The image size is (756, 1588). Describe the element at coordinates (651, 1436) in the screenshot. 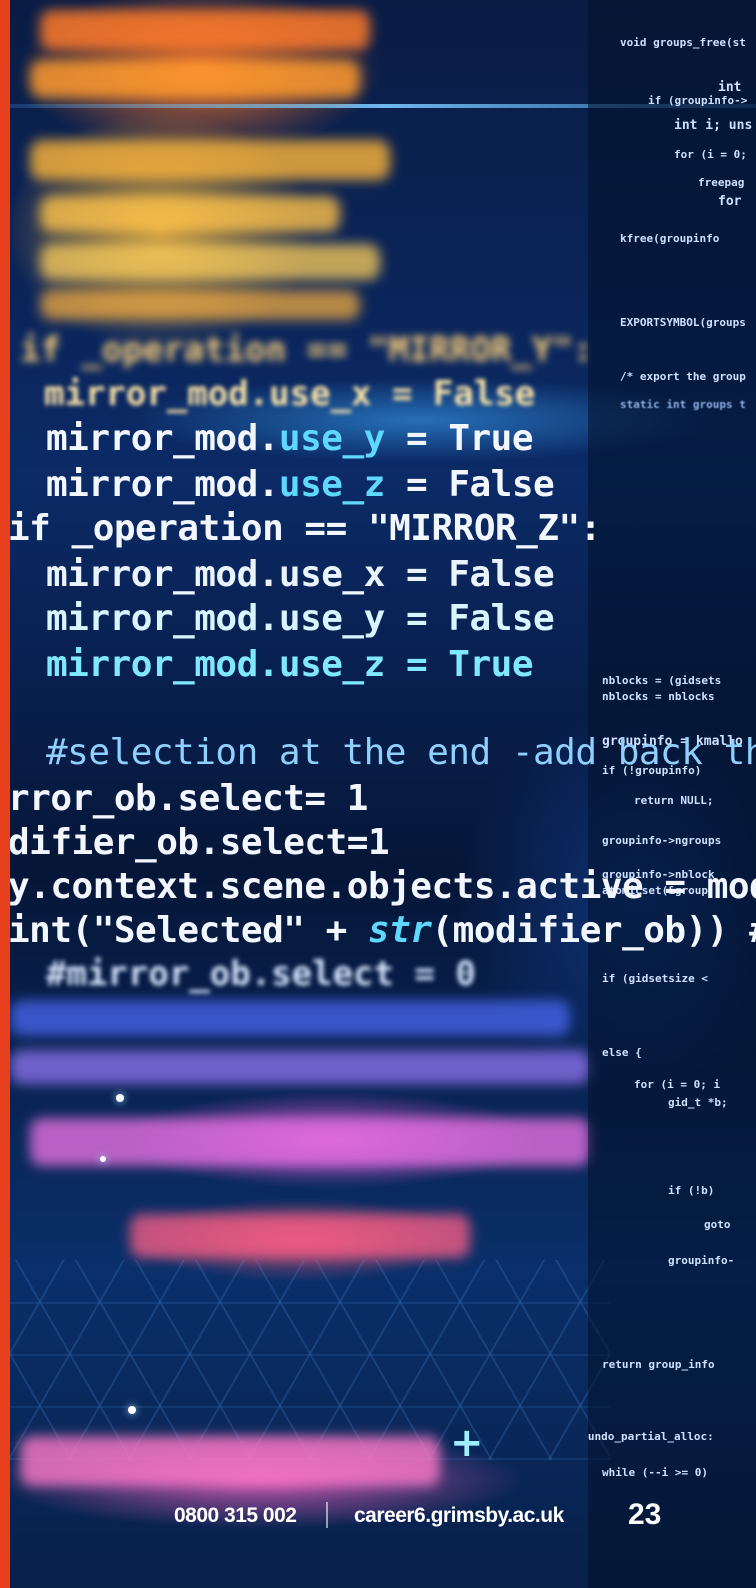

I see `side-code-line: outundo_partial_alloc:` at that location.